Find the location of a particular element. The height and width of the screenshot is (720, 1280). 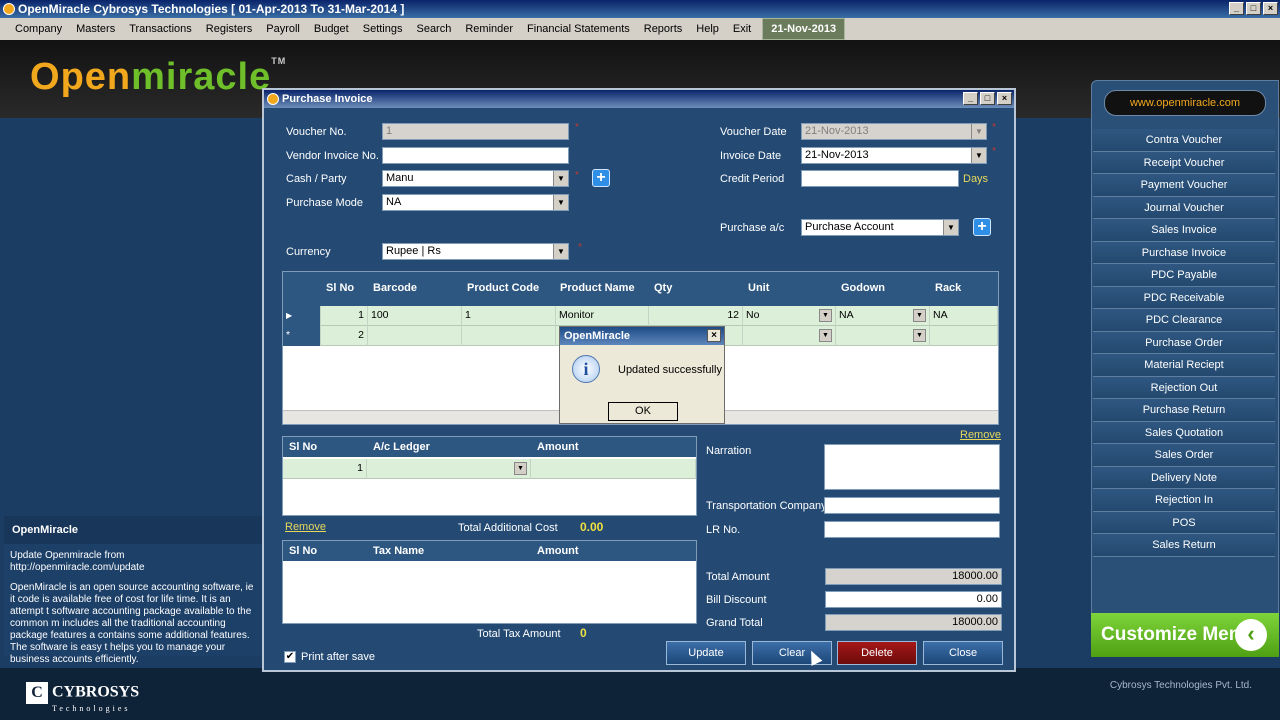

grand-total-field: 18000.00 is located at coordinates (913, 622).